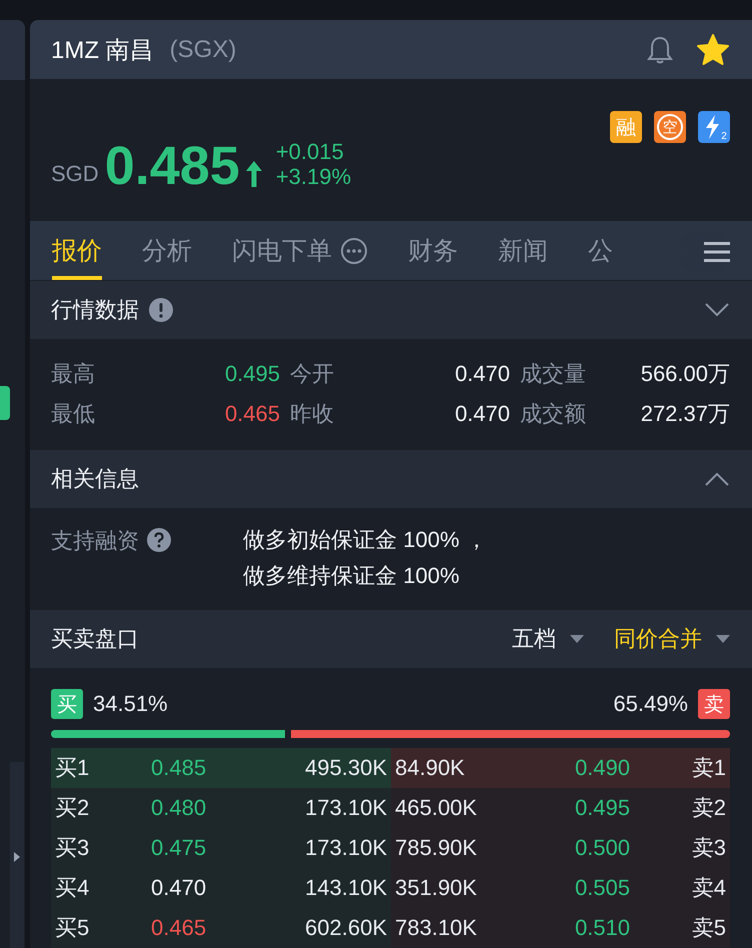 This screenshot has height=948, width=752. What do you see at coordinates (73, 414) in the screenshot?
I see `stat-label: 最低` at bounding box center [73, 414].